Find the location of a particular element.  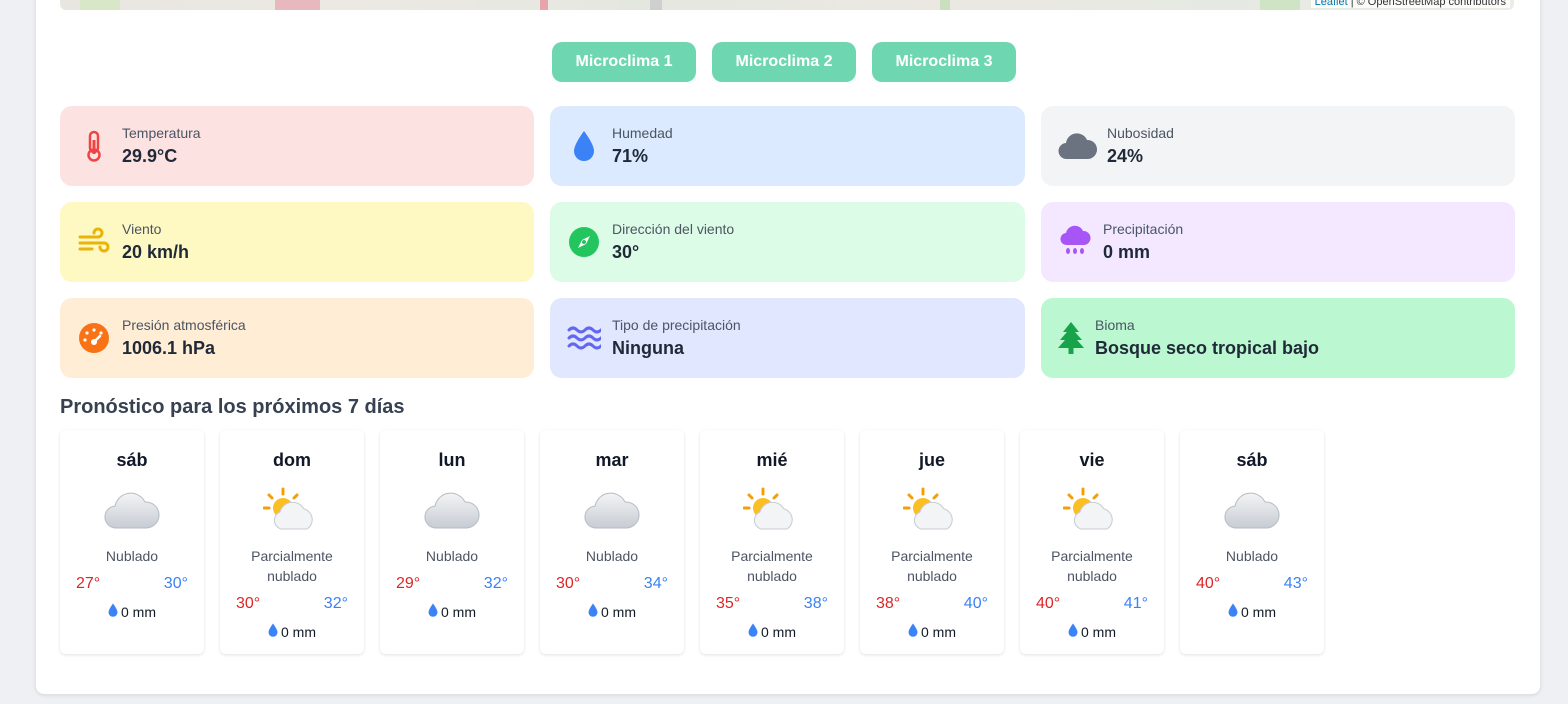

forecast-temps: 30° 32° is located at coordinates (292, 604).